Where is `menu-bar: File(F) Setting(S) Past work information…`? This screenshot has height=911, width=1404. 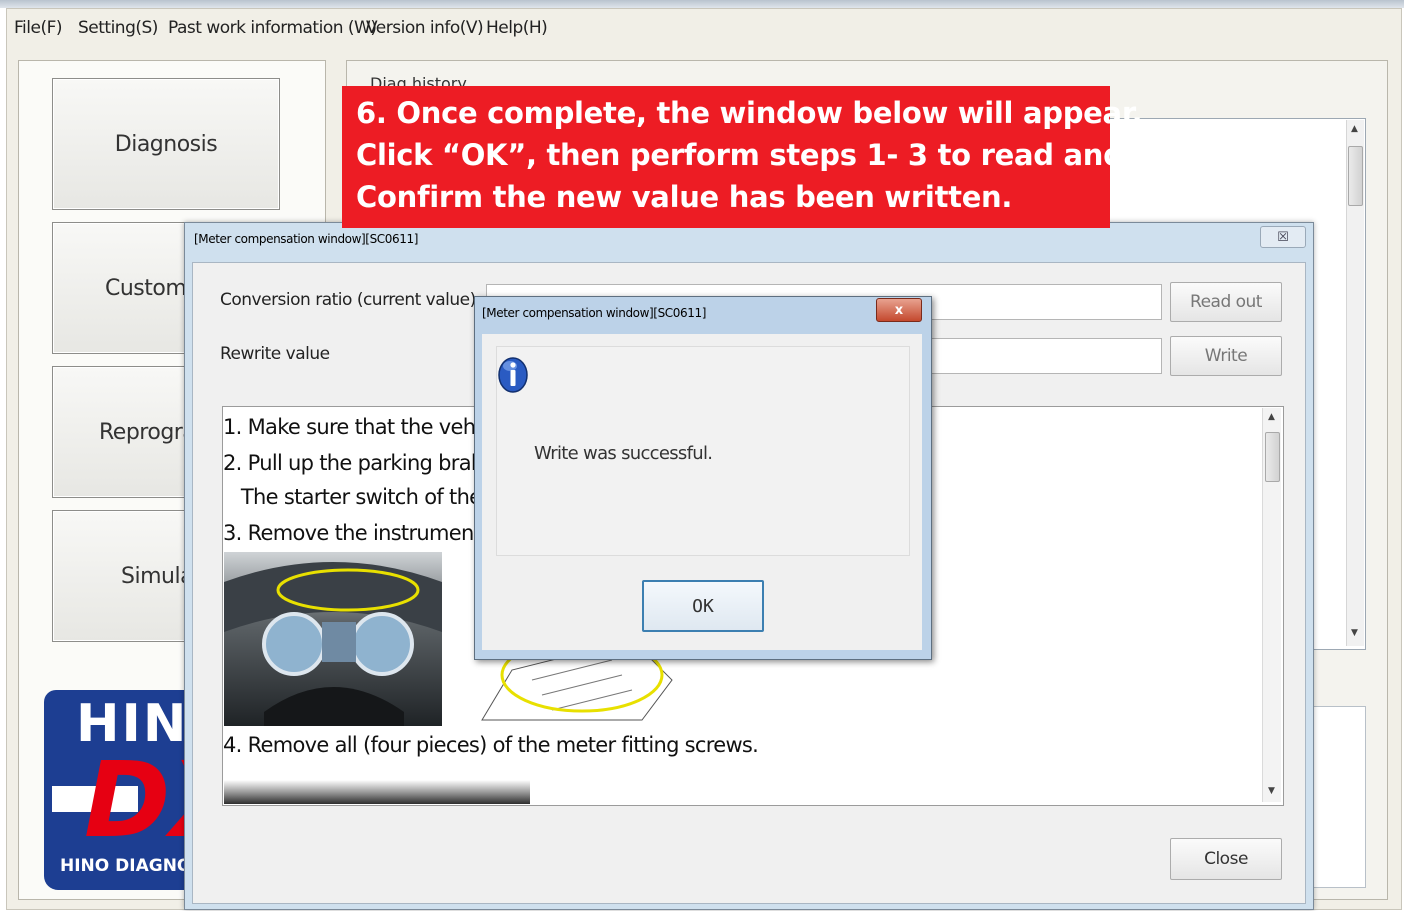 menu-bar: File(F) Setting(S) Past work information… is located at coordinates (703, 28).